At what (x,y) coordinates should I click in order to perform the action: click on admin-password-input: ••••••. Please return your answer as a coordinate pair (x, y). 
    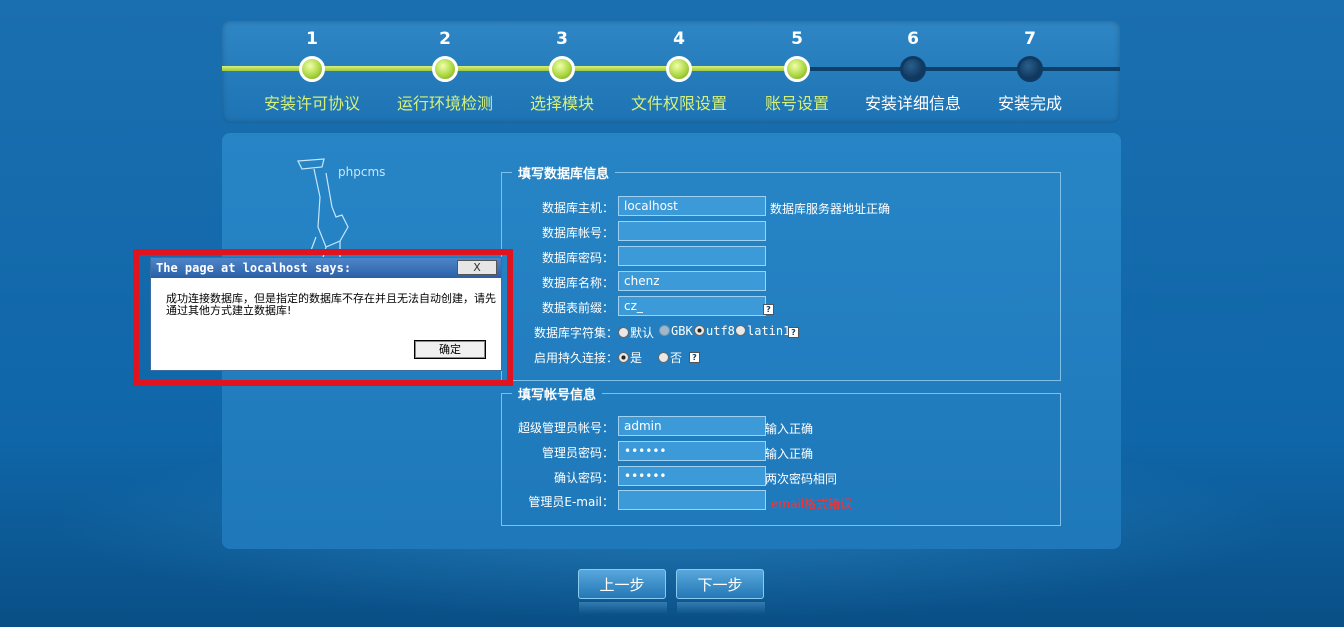
    Looking at the image, I should click on (692, 451).